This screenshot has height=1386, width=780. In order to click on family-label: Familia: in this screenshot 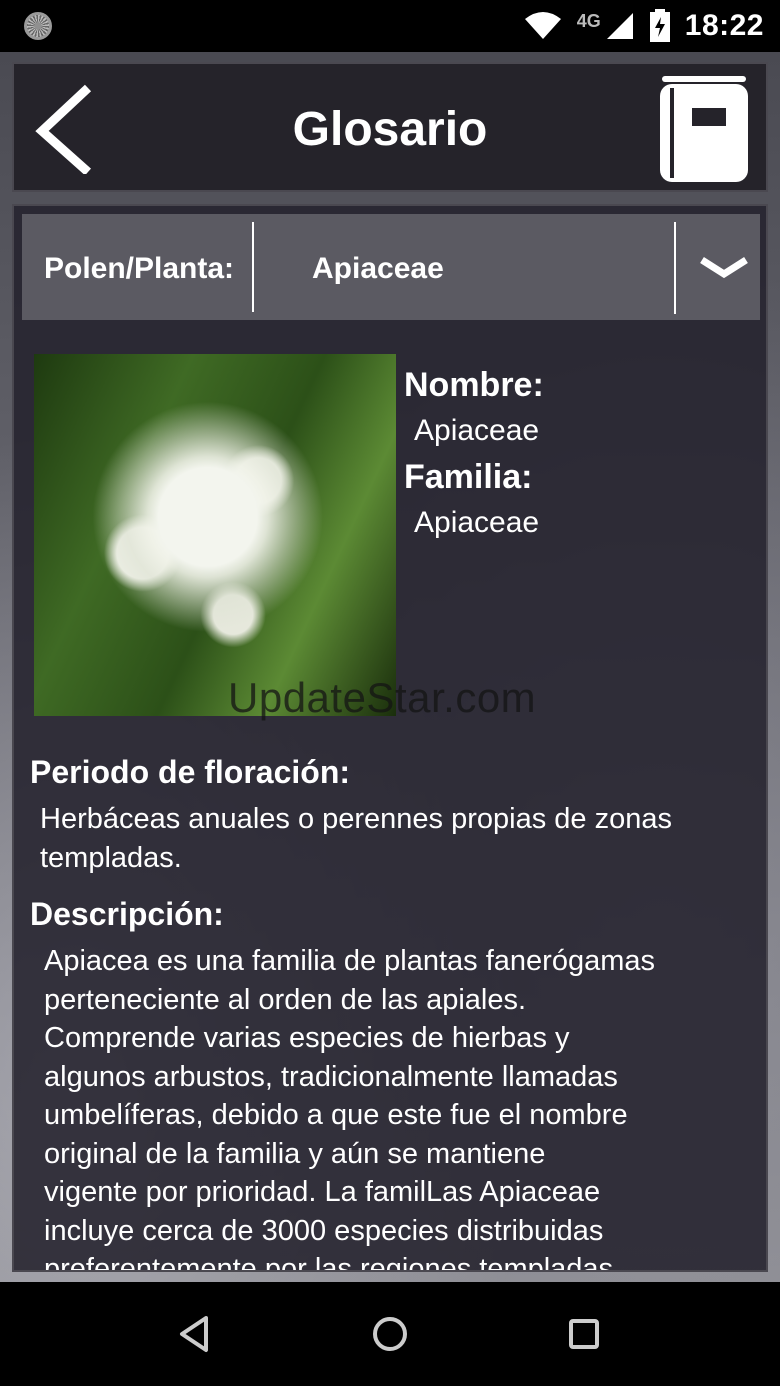, I will do `click(468, 477)`.